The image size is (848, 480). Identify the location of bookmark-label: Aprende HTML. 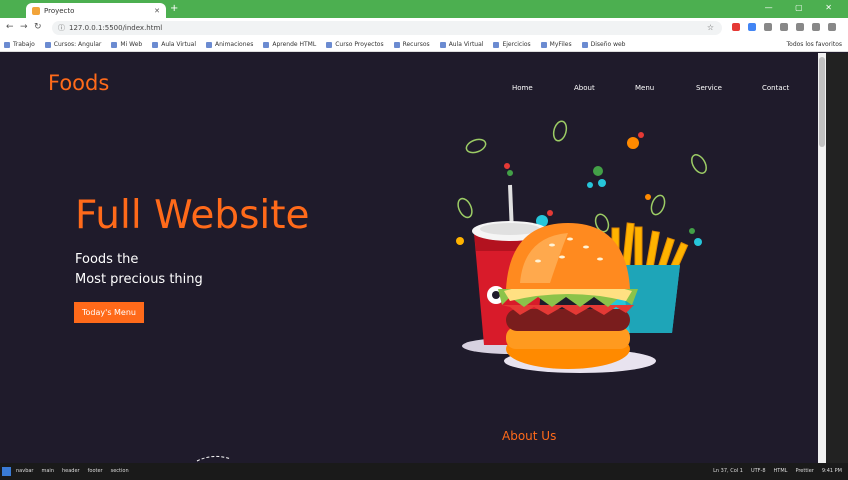
(294, 44).